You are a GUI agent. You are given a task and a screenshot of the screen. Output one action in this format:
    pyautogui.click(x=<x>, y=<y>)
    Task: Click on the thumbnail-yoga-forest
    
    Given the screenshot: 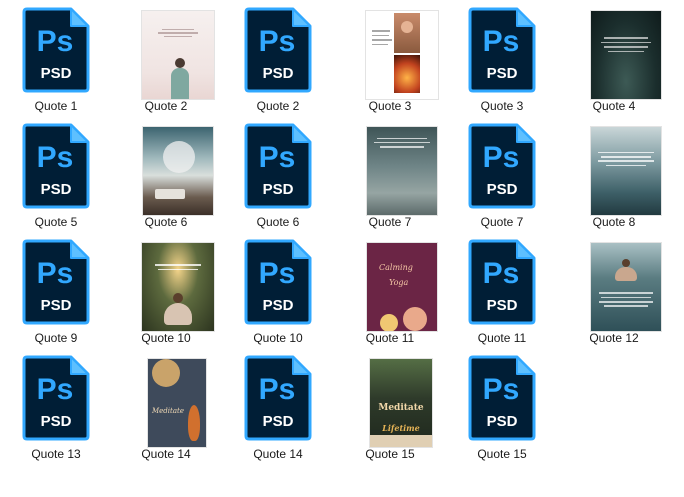 What is the action you would take?
    pyautogui.click(x=178, y=287)
    